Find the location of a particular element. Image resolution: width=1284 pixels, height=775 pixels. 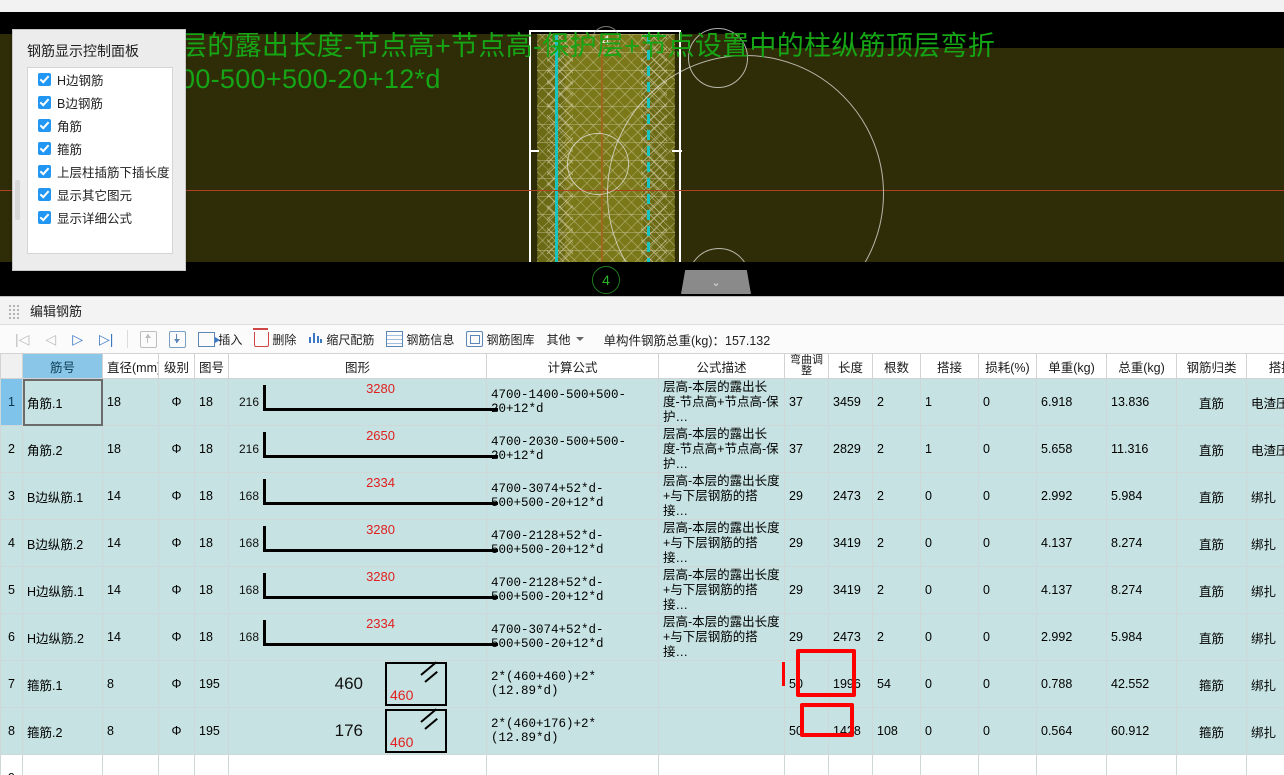

cell-rebar-name: H边纵筋.1 is located at coordinates (62, 590).